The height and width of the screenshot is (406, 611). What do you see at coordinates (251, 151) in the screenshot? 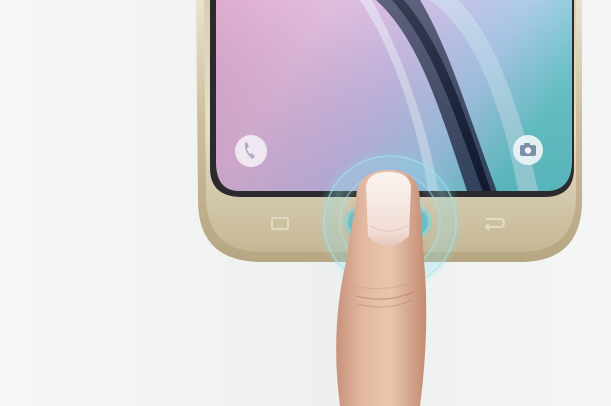
I see `phone-icon` at bounding box center [251, 151].